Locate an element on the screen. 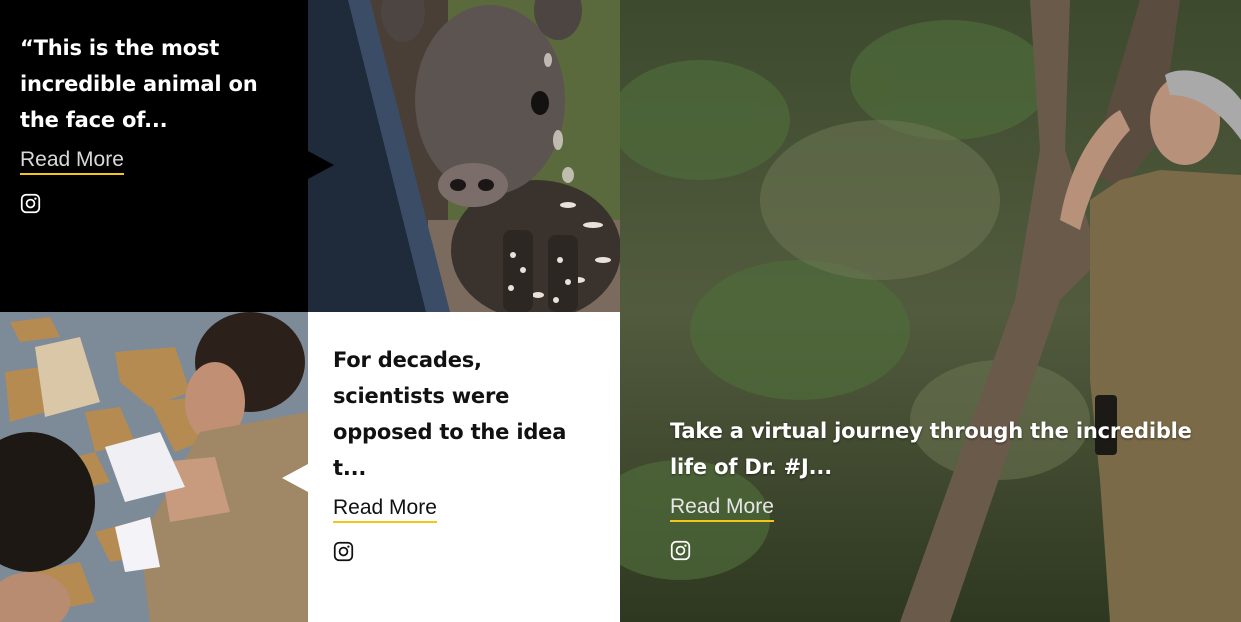  card-pointer-right is located at coordinates (321, 165).